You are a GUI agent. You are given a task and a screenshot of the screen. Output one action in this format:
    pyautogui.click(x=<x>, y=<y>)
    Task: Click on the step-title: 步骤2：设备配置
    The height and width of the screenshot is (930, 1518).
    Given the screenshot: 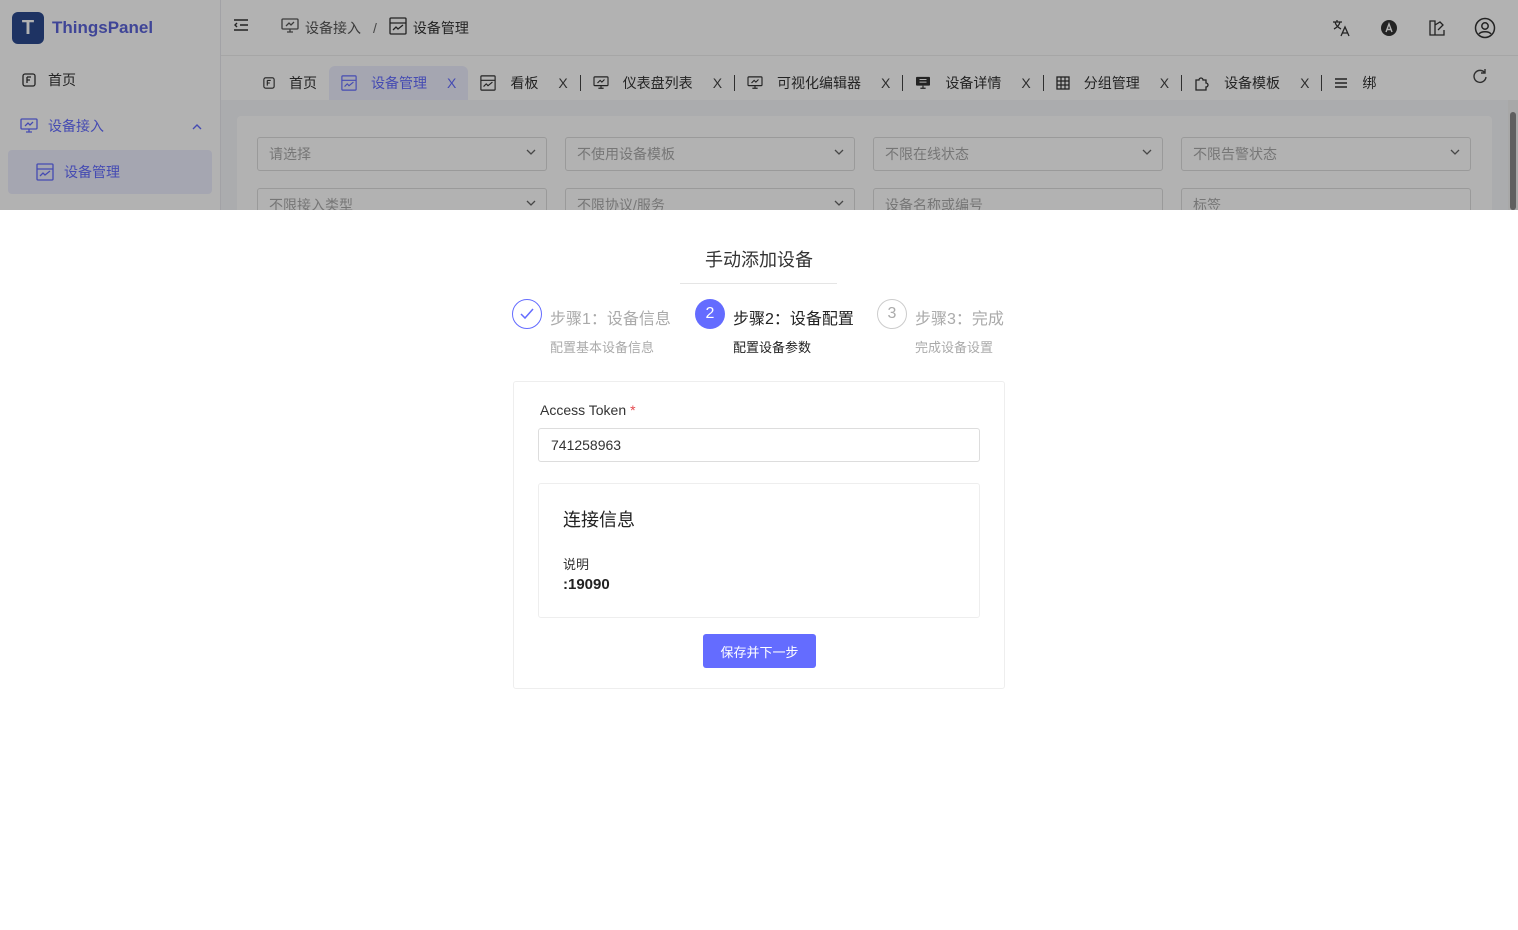 What is the action you would take?
    pyautogui.click(x=793, y=319)
    